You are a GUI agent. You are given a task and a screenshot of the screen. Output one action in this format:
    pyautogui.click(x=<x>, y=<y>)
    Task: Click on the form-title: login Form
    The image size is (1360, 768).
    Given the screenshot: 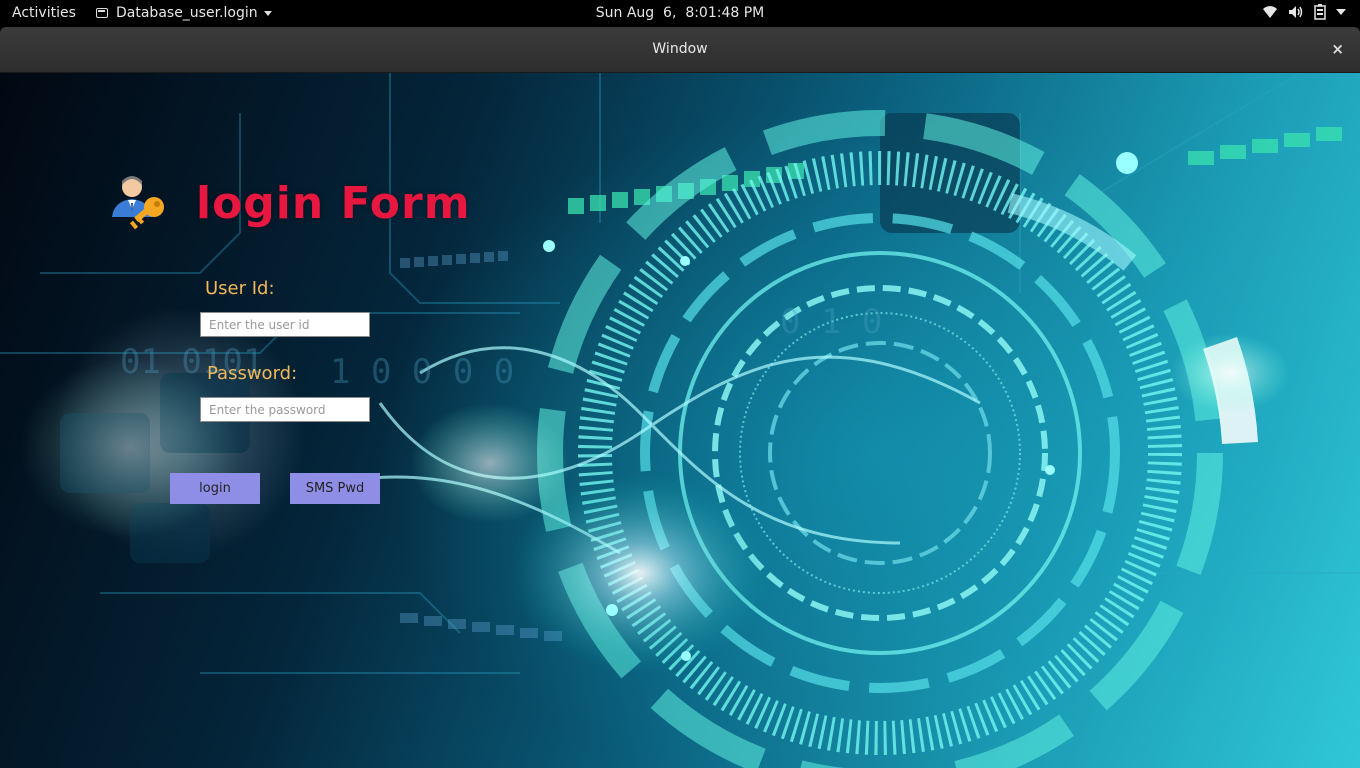 What is the action you would take?
    pyautogui.click(x=333, y=203)
    